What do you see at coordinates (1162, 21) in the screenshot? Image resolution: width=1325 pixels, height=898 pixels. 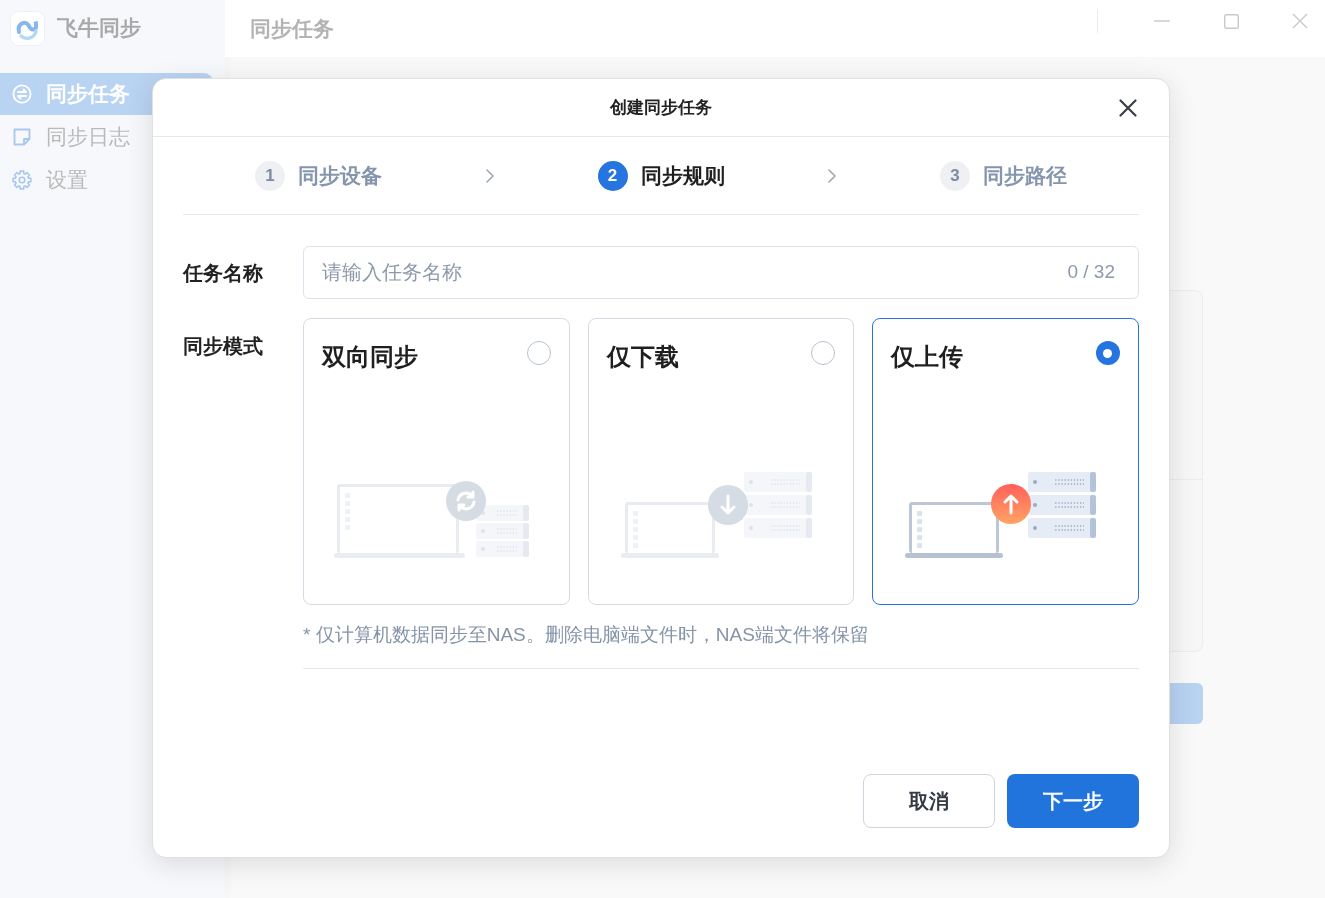 I see `minimize-icon` at bounding box center [1162, 21].